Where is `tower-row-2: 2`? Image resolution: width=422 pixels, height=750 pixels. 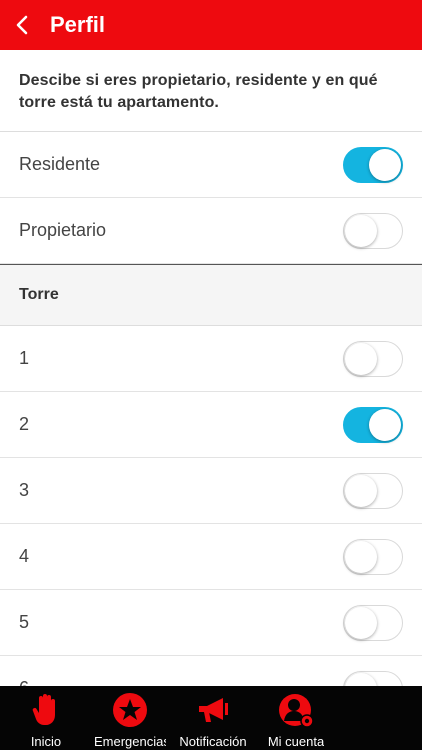
tower-row-2: 2 is located at coordinates (211, 425).